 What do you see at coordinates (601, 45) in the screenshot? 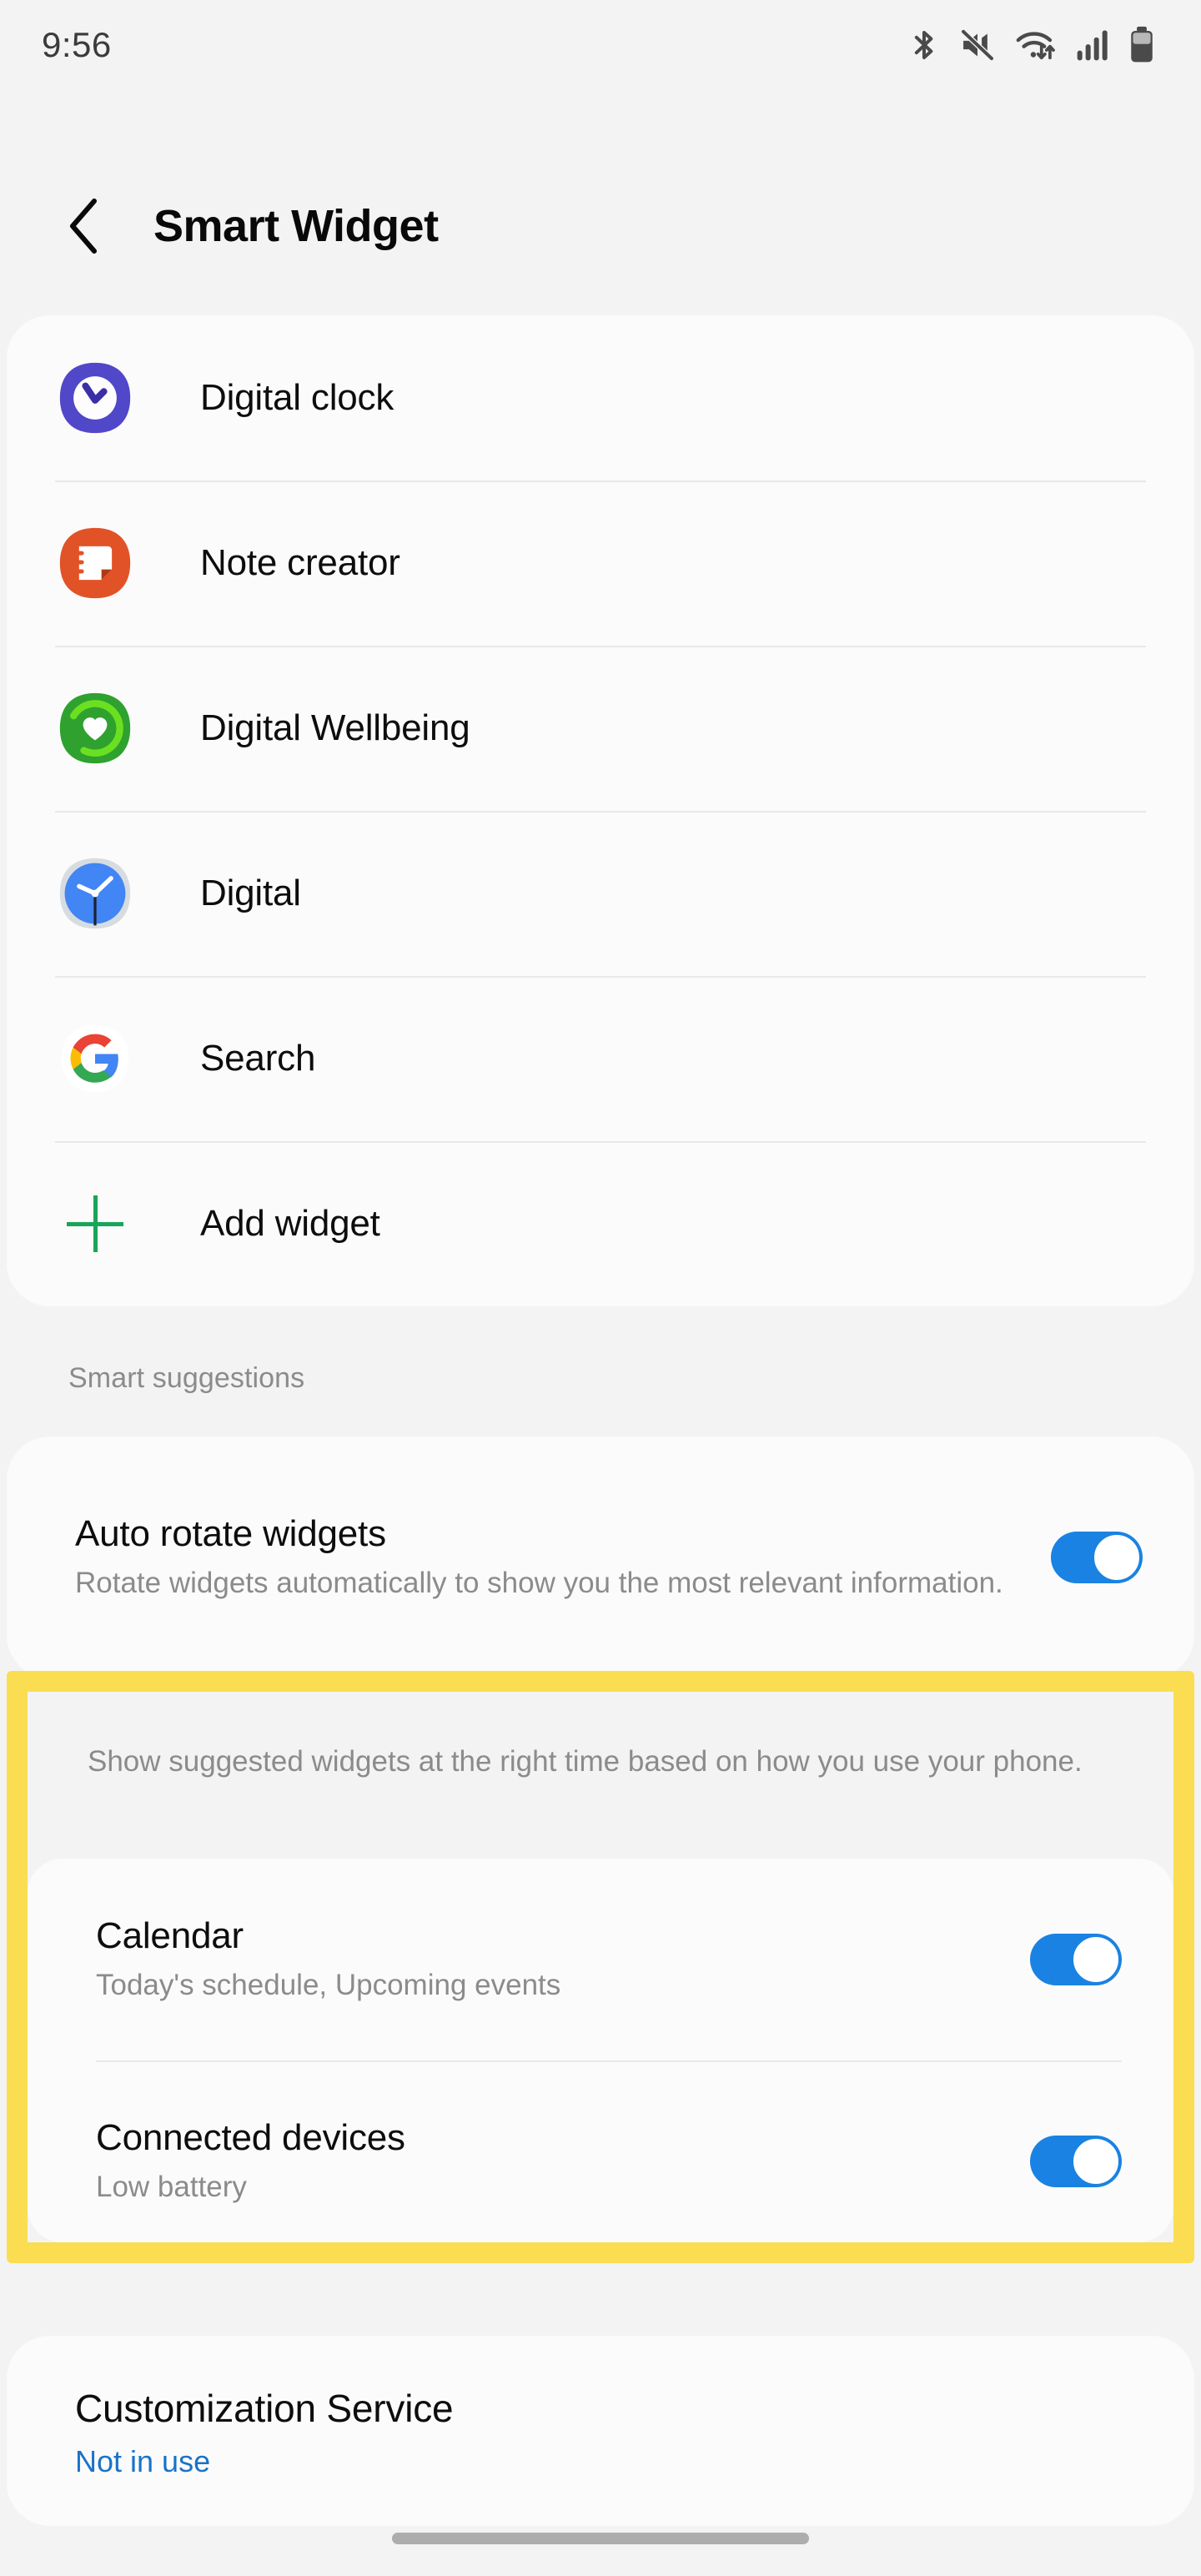
I see `status-bar: 9:56` at bounding box center [601, 45].